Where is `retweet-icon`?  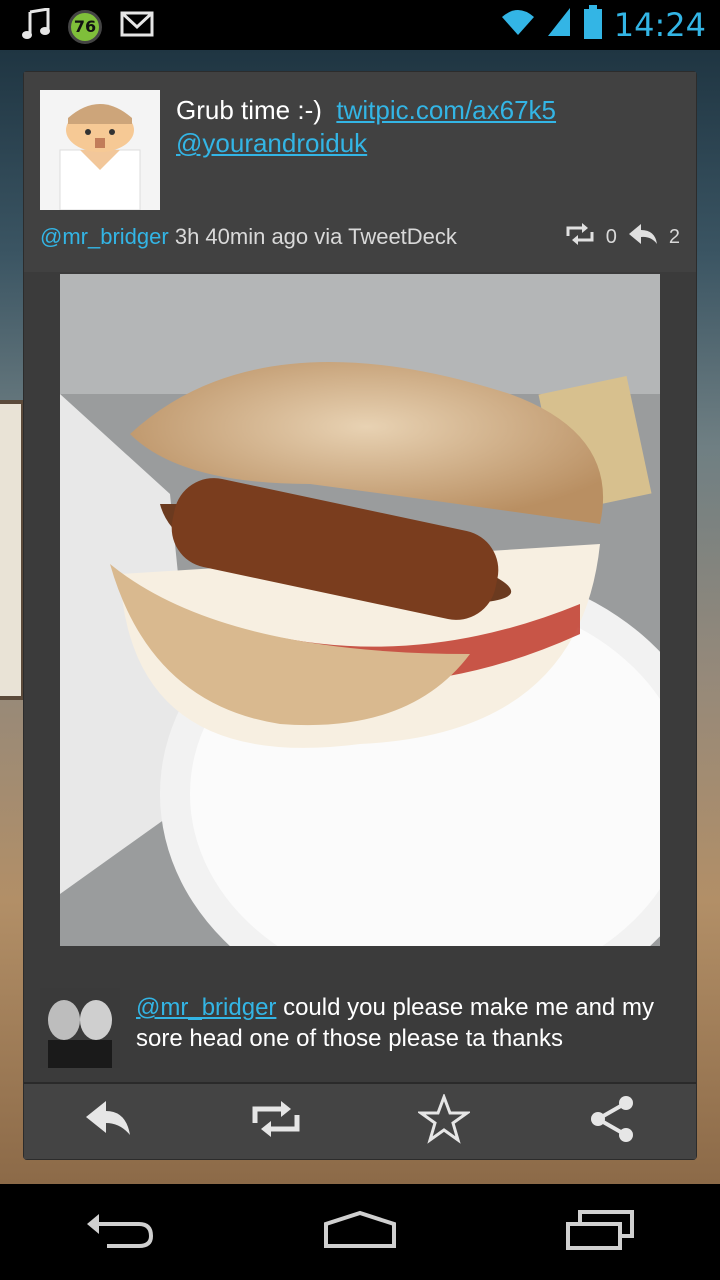
retweet-icon is located at coordinates (276, 1121).